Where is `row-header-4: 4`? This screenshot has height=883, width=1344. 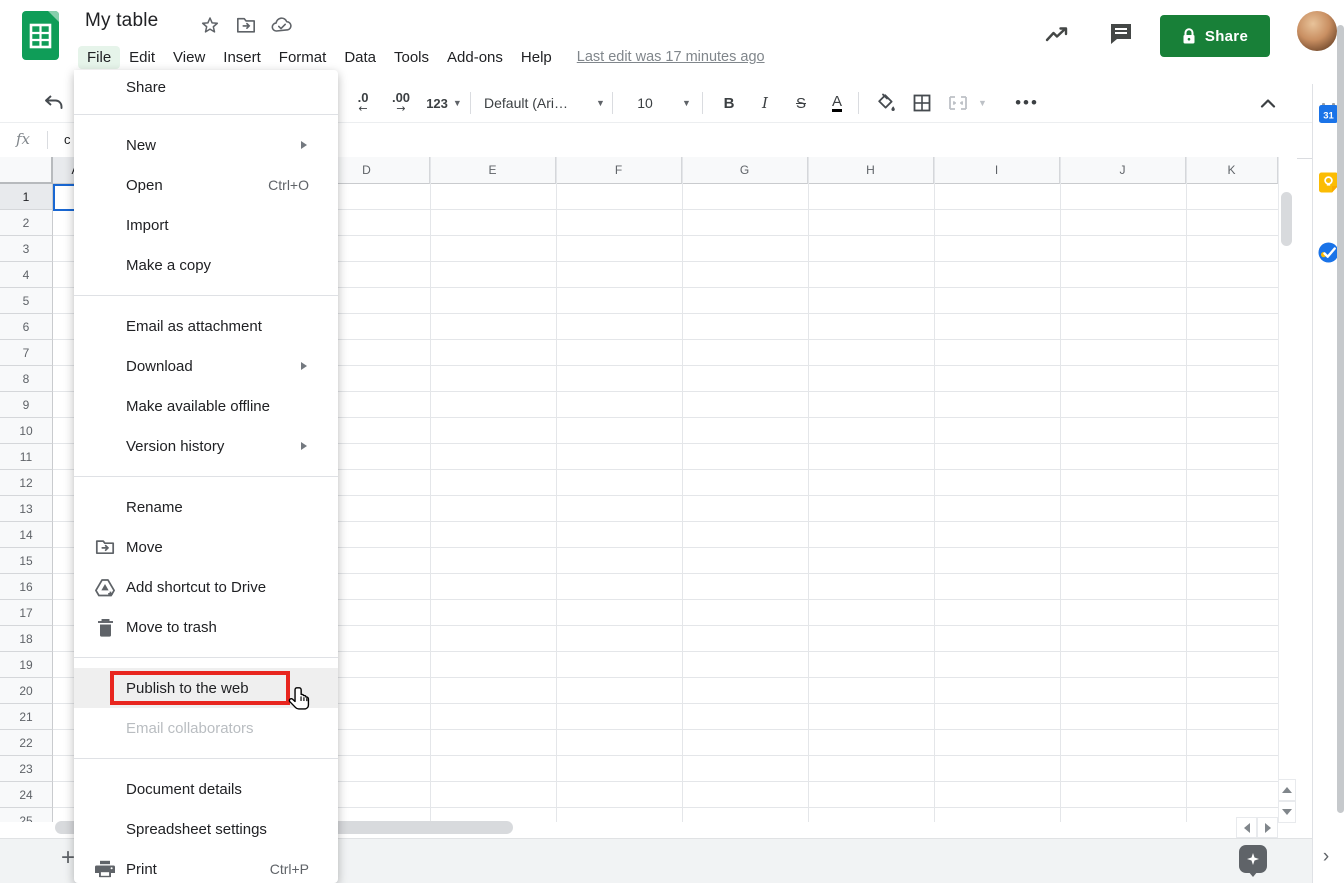
row-header-4: 4 is located at coordinates (26, 275).